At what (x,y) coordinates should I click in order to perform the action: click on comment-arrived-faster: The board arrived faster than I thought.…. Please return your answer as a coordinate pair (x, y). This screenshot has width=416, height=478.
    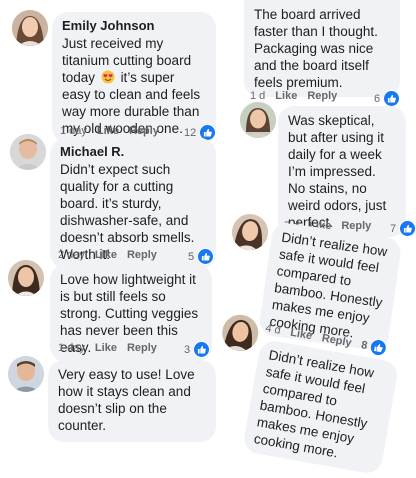
    Looking at the image, I should click on (317, 54).